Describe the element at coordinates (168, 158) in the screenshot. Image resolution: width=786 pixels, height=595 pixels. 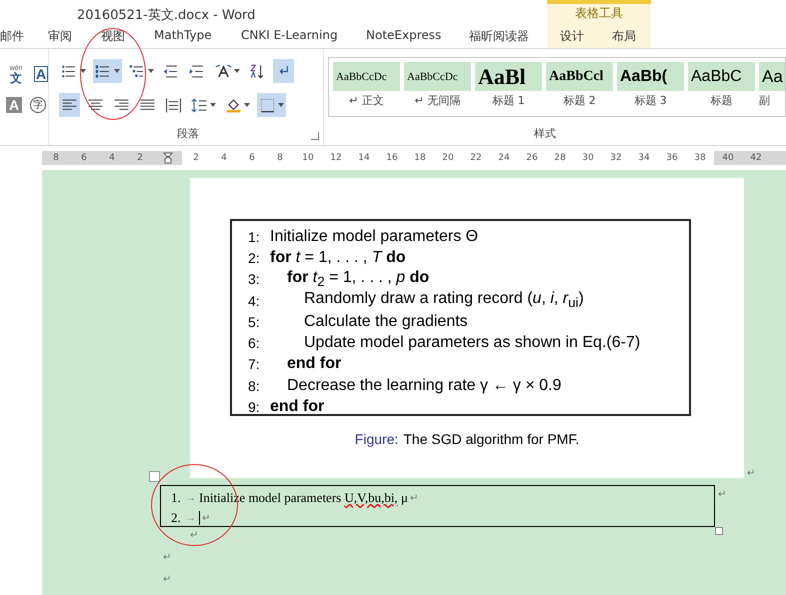
I see `indent-marker-icon` at that location.